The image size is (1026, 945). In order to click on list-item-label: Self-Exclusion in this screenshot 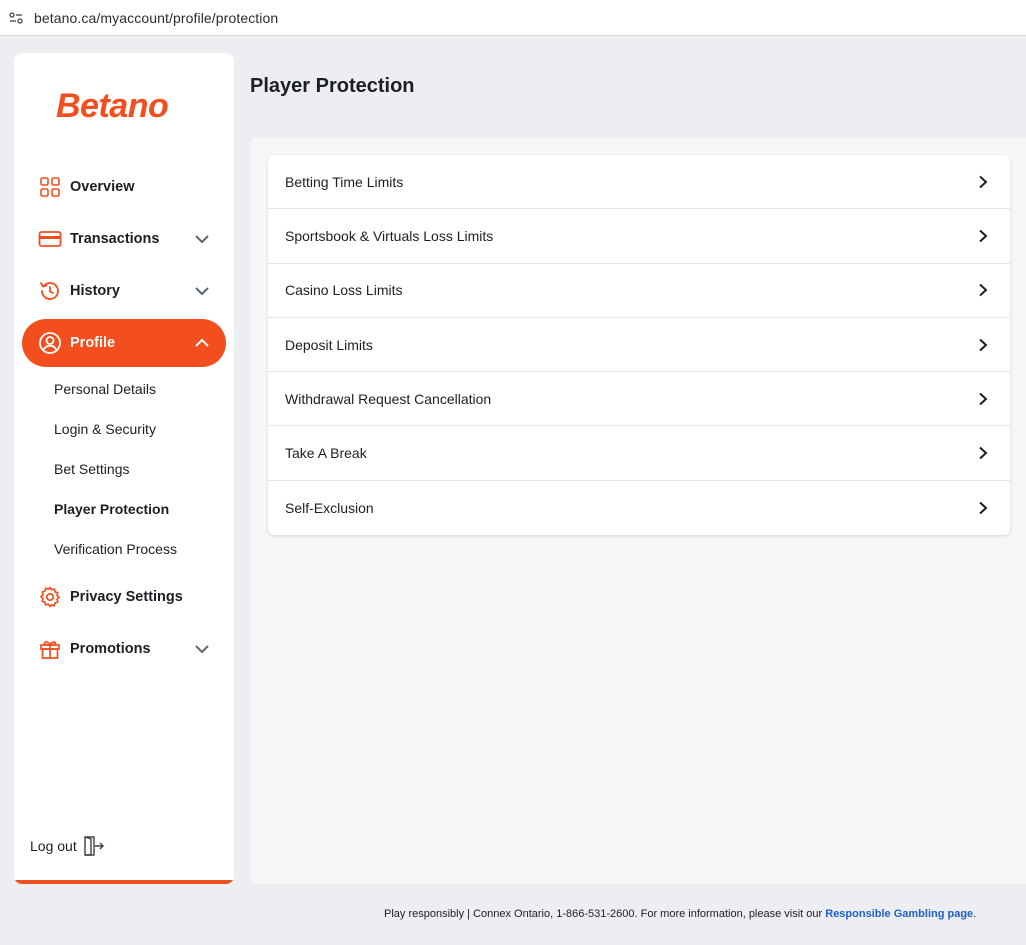, I will do `click(329, 507)`.